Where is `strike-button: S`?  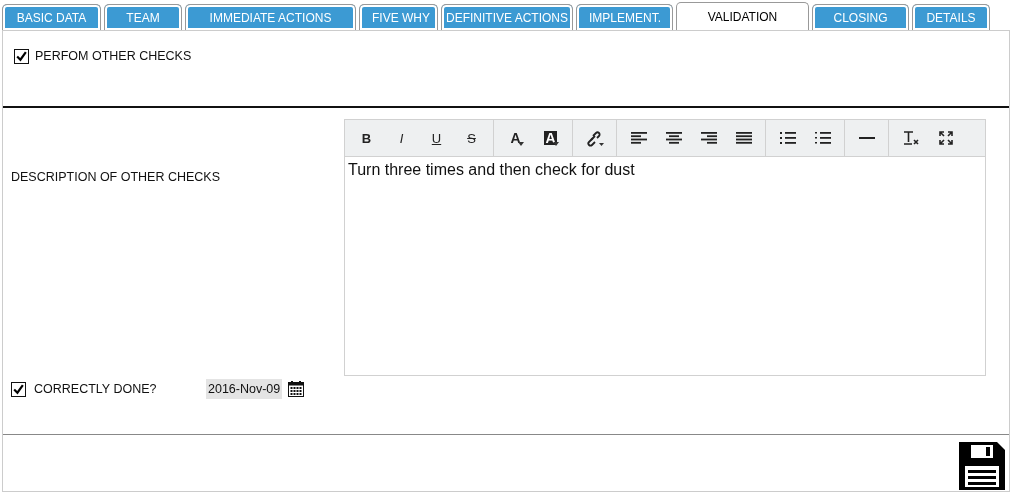 strike-button: S is located at coordinates (471, 138).